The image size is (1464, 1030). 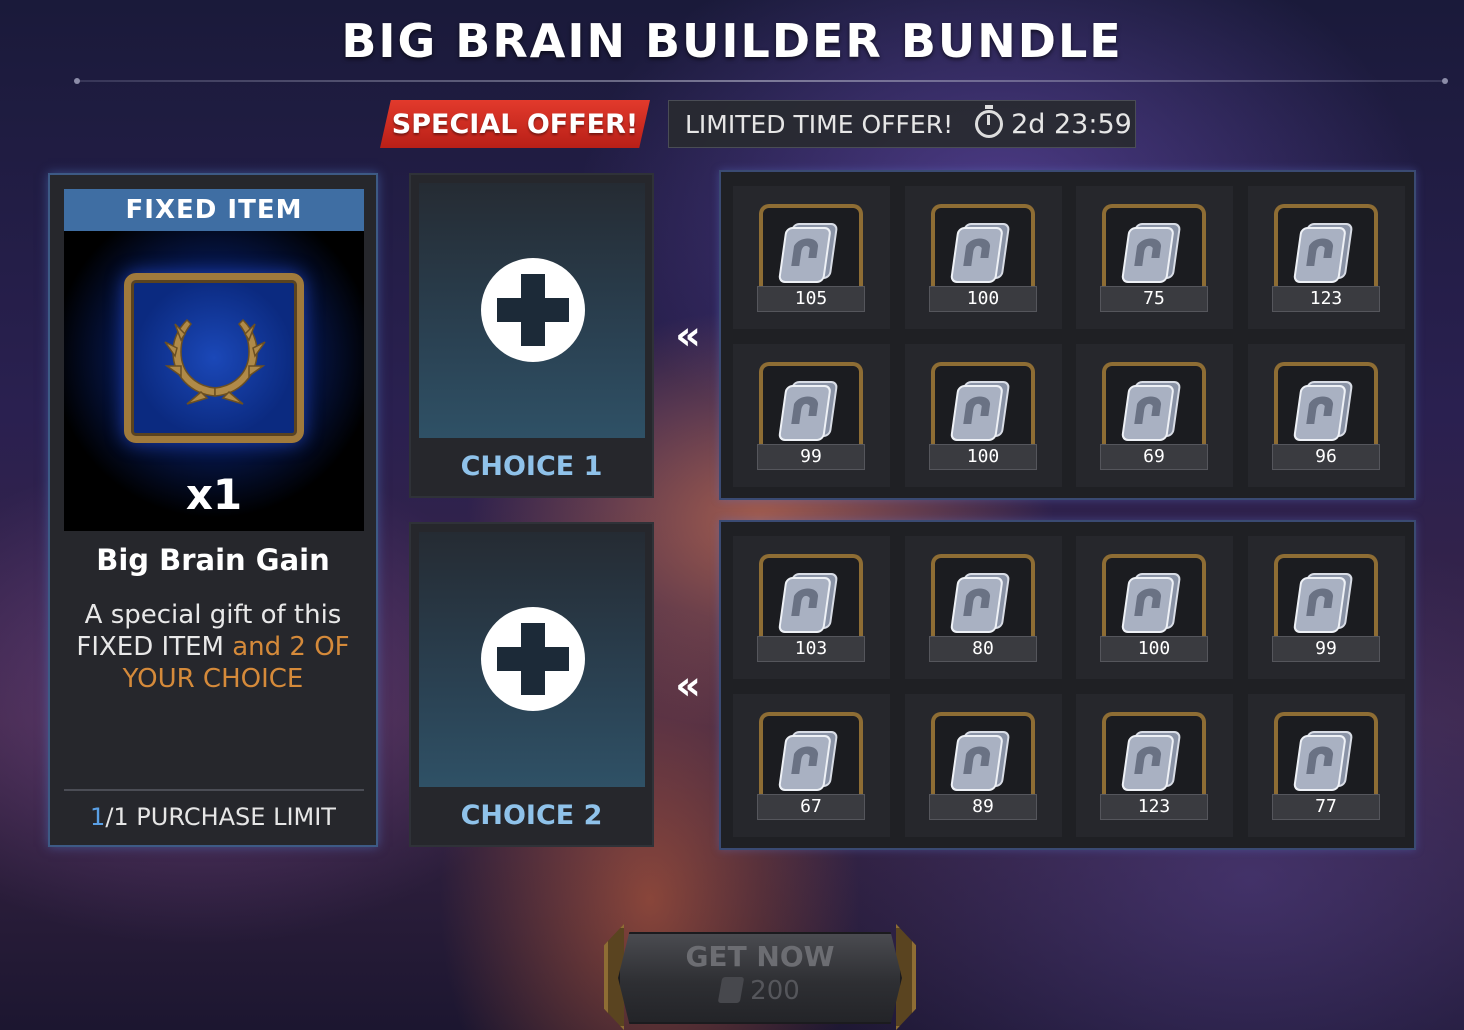 I want to click on option-quantity: 103, so click(x=811, y=649).